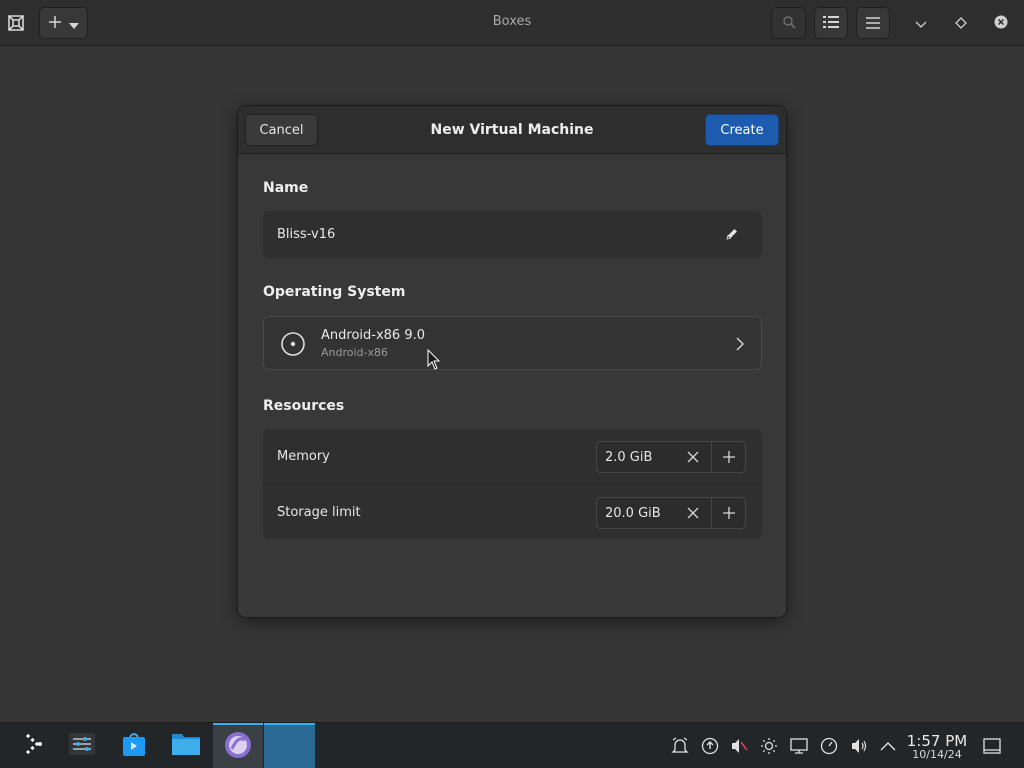 This screenshot has height=768, width=1024. I want to click on memory-increase-button, so click(728, 457).